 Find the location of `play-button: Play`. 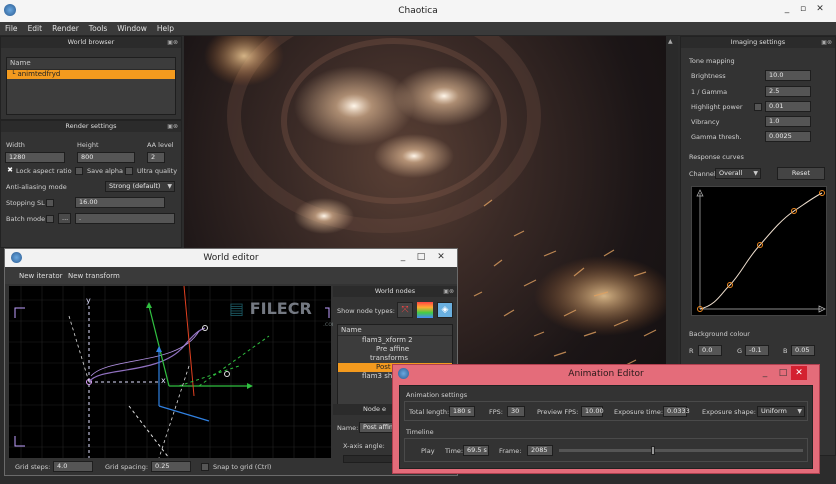

play-button: Play is located at coordinates (428, 451).